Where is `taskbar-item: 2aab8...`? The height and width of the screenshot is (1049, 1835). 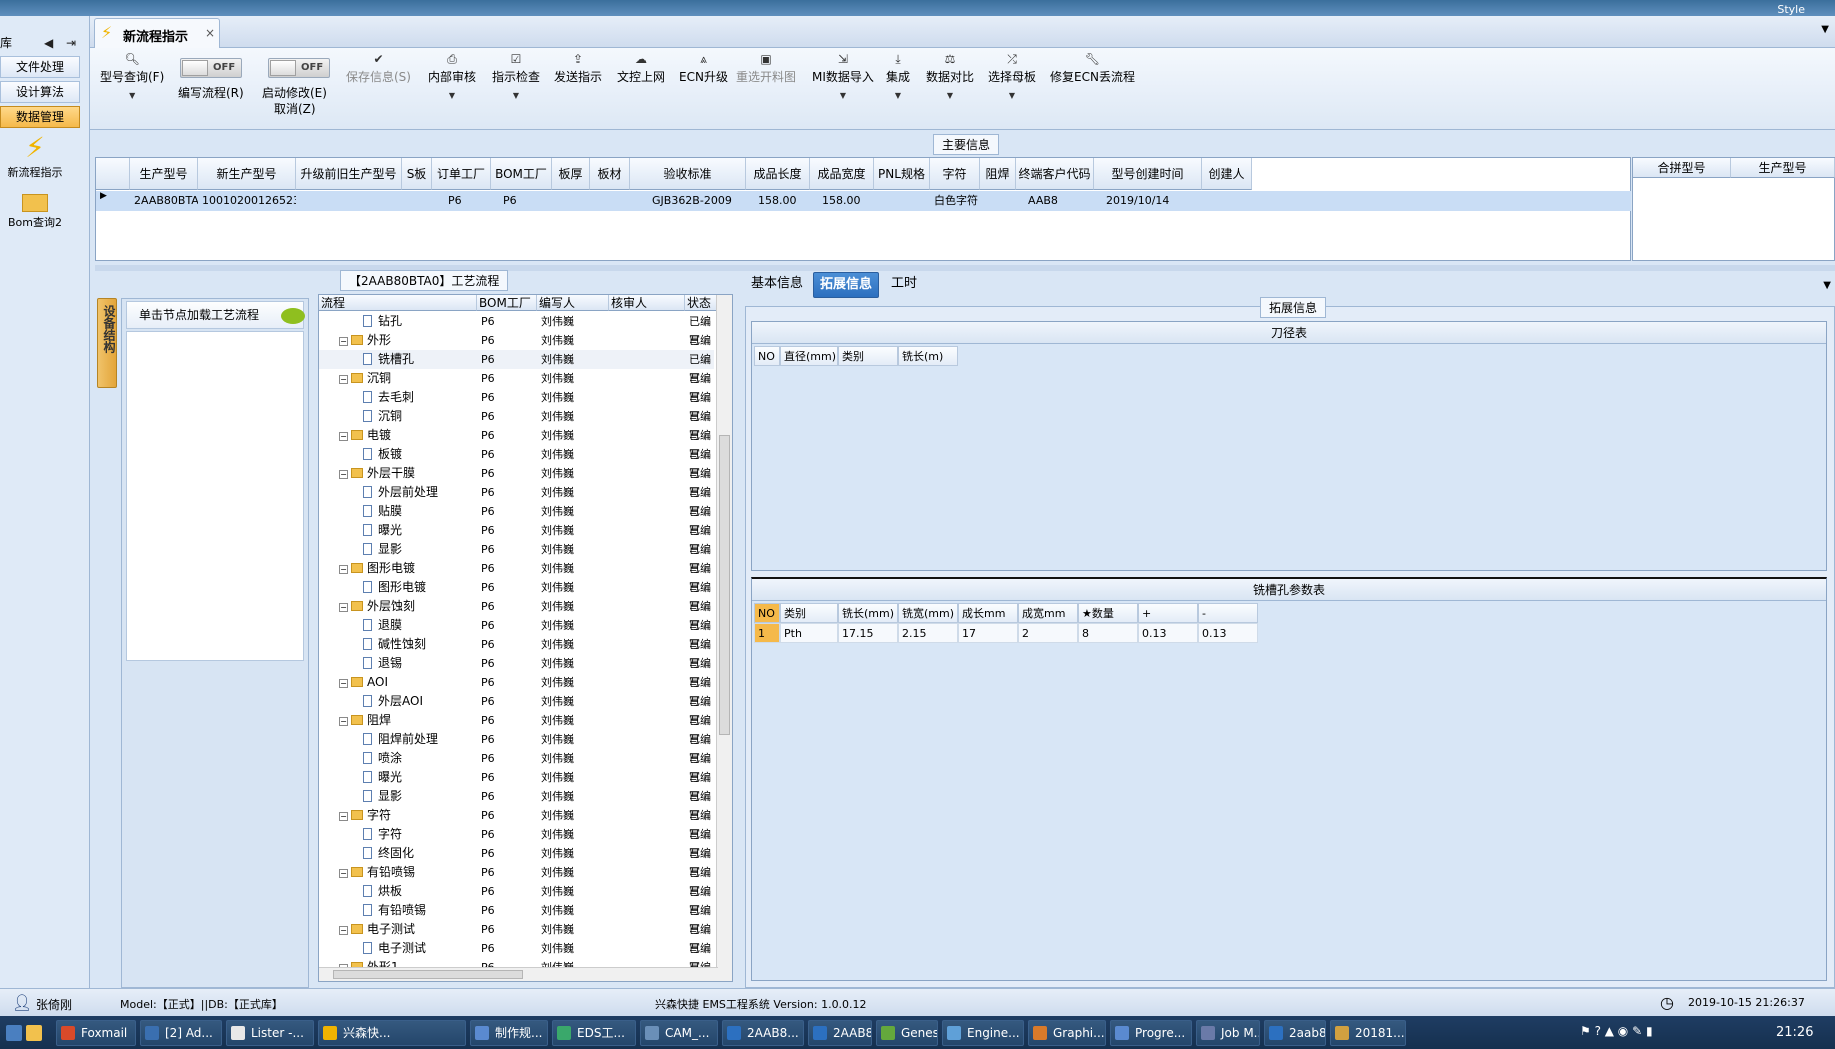
taskbar-item: 2aab8... is located at coordinates (1295, 1033).